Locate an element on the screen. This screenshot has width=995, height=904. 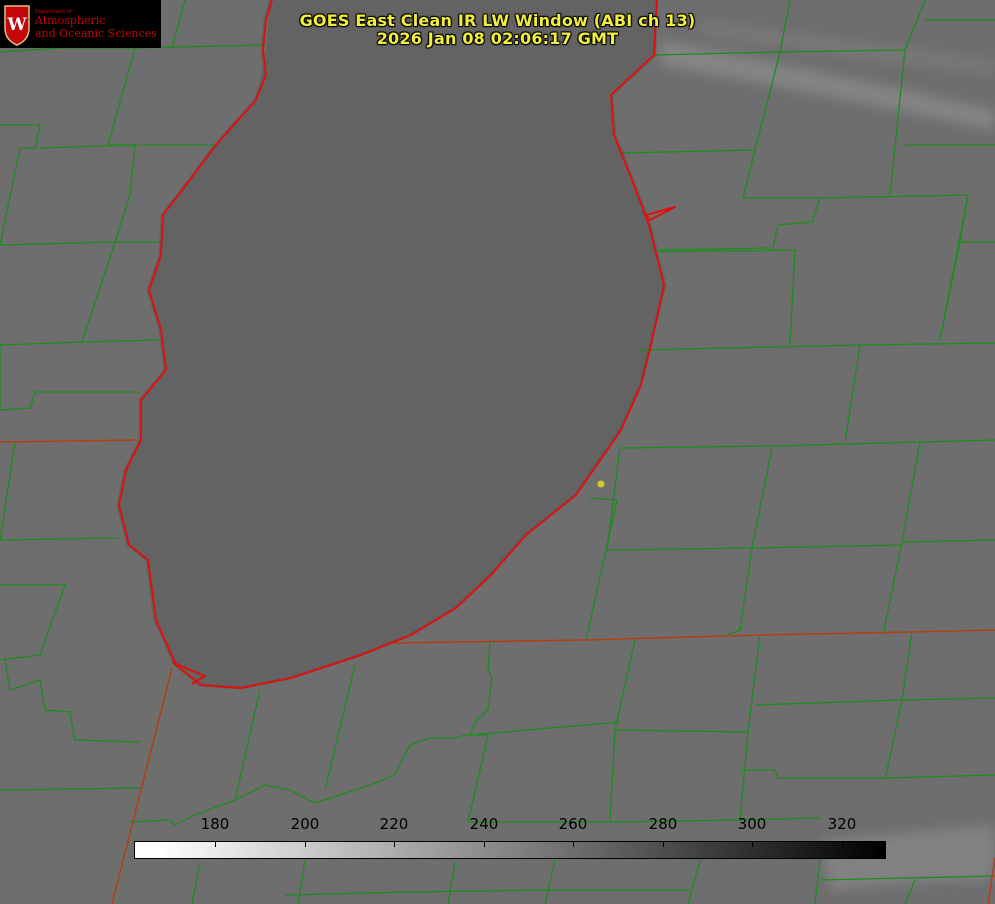
station-marker is located at coordinates (601, 484).